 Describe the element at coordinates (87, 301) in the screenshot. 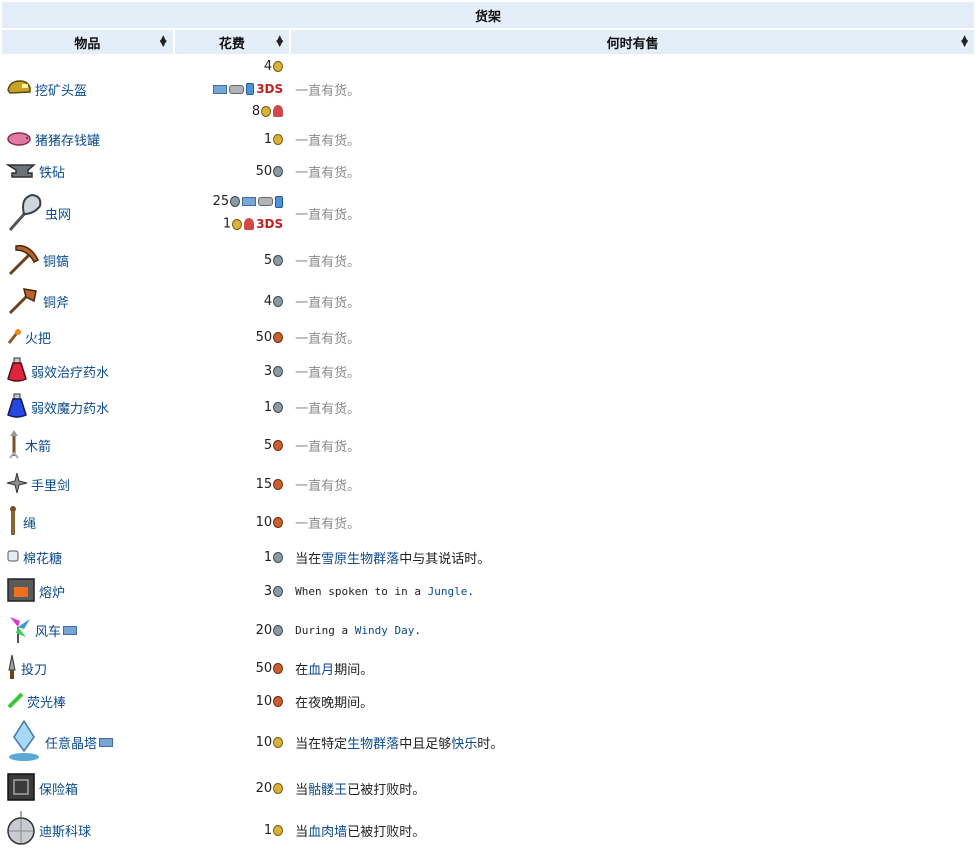

I see `item-cell: 铜斧` at that location.